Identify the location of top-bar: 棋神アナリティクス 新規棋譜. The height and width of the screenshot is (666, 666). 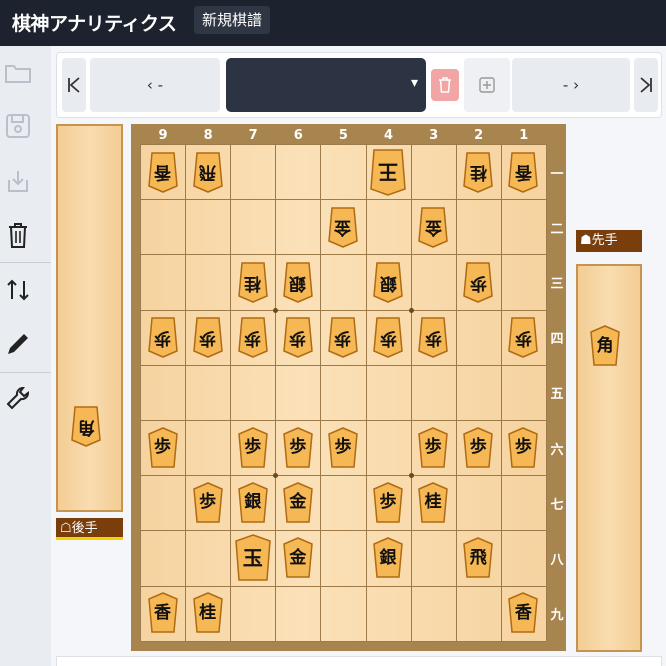
(333, 23).